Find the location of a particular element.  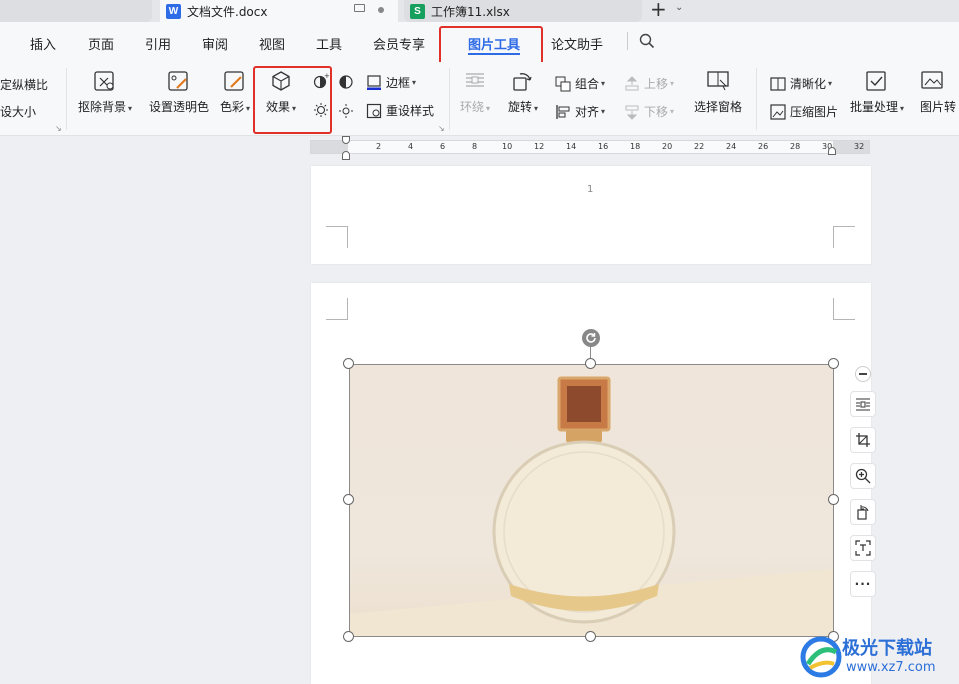

move-up-label: 上移 is located at coordinates (656, 84).